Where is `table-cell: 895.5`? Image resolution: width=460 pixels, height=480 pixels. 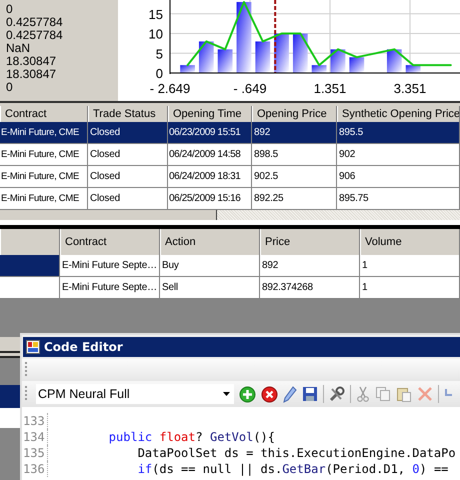
table-cell: 895.5 is located at coordinates (398, 133).